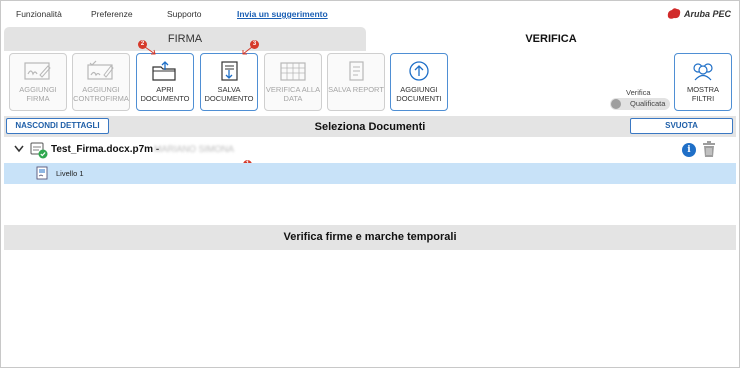 The height and width of the screenshot is (368, 740). I want to click on add-documents-button: AGGIUNGI DOCUMENTI, so click(419, 82).